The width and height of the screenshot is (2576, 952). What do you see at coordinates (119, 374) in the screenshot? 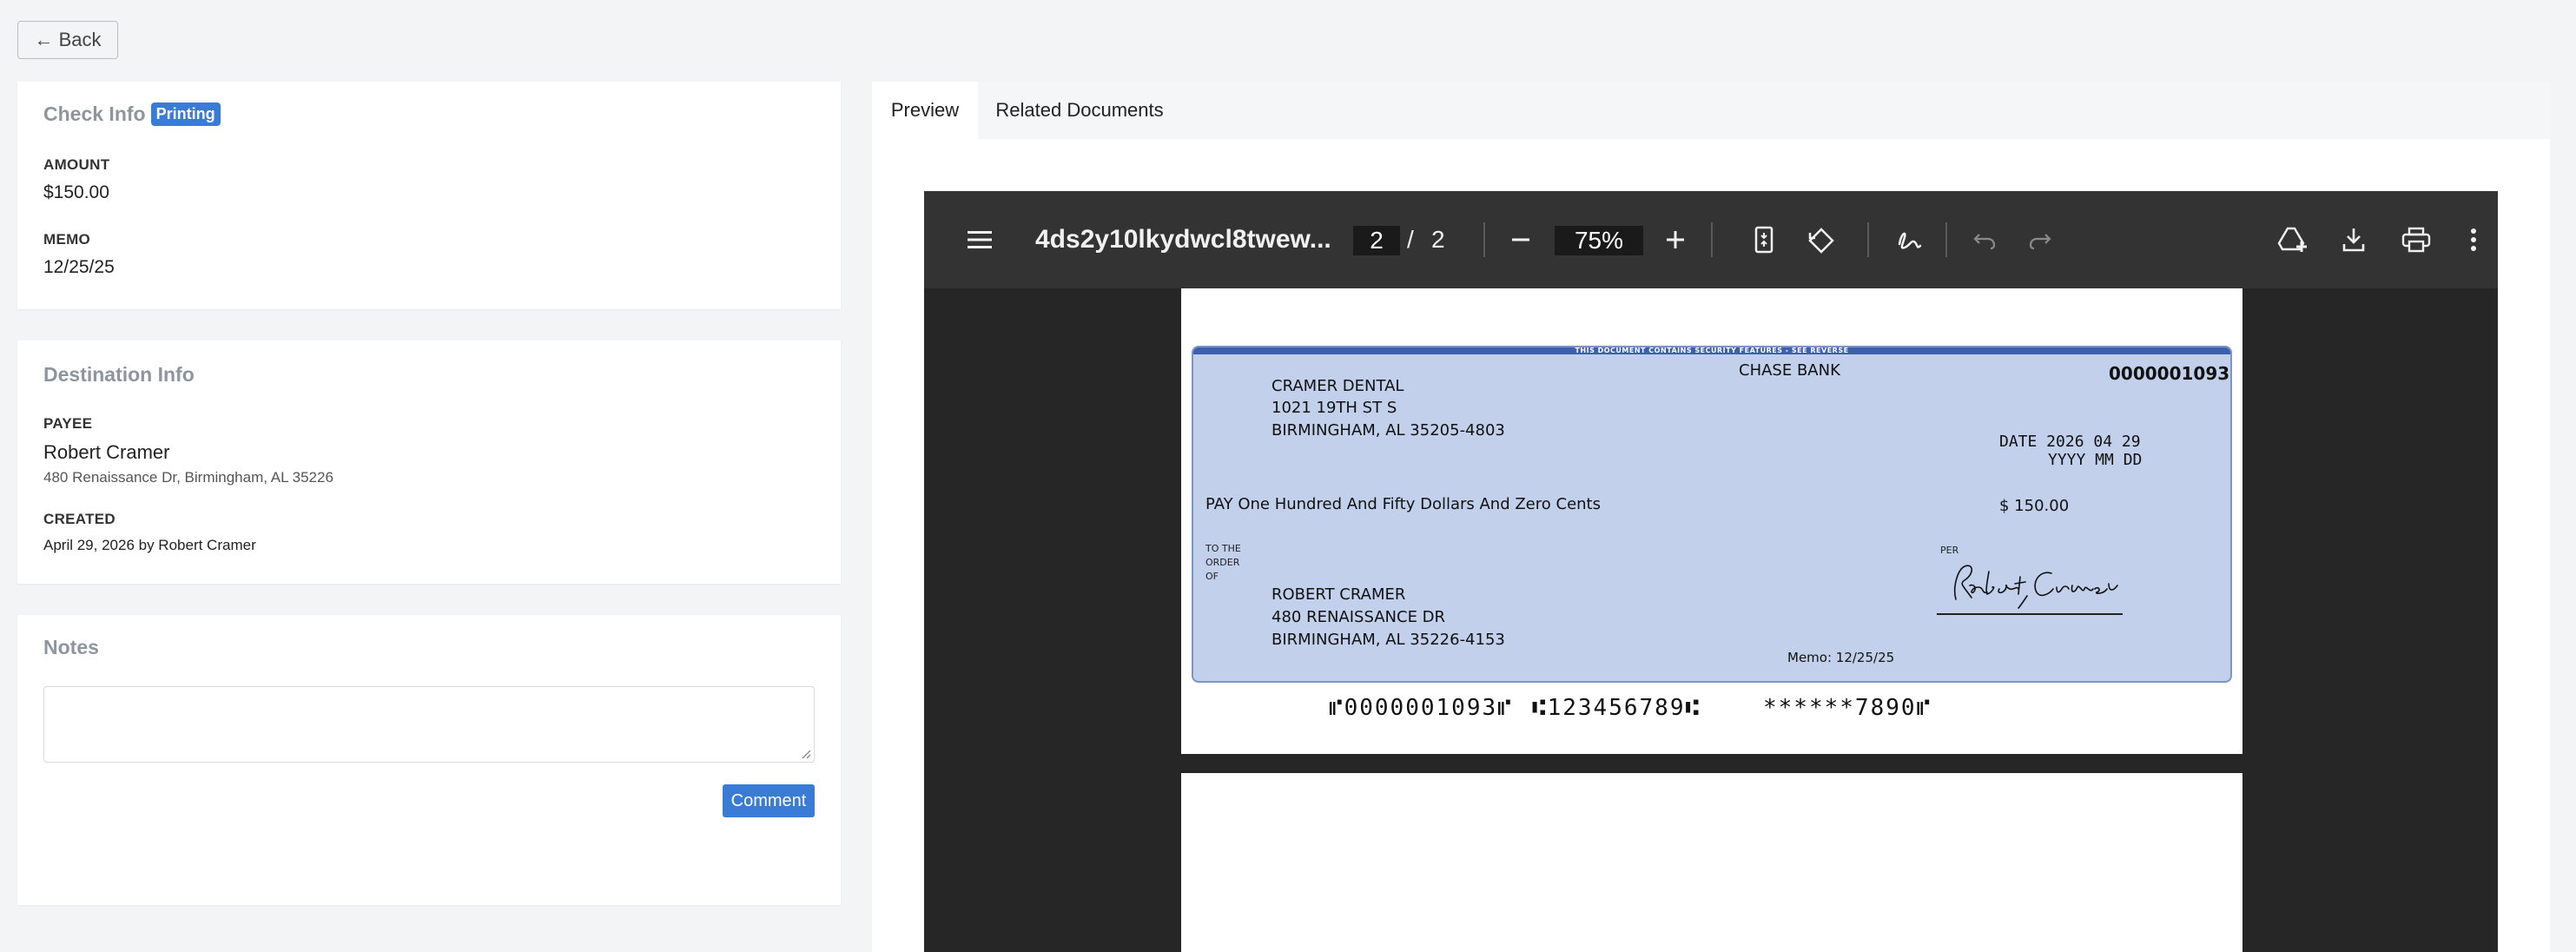
I see `destination-info-title: Destination Info` at bounding box center [119, 374].